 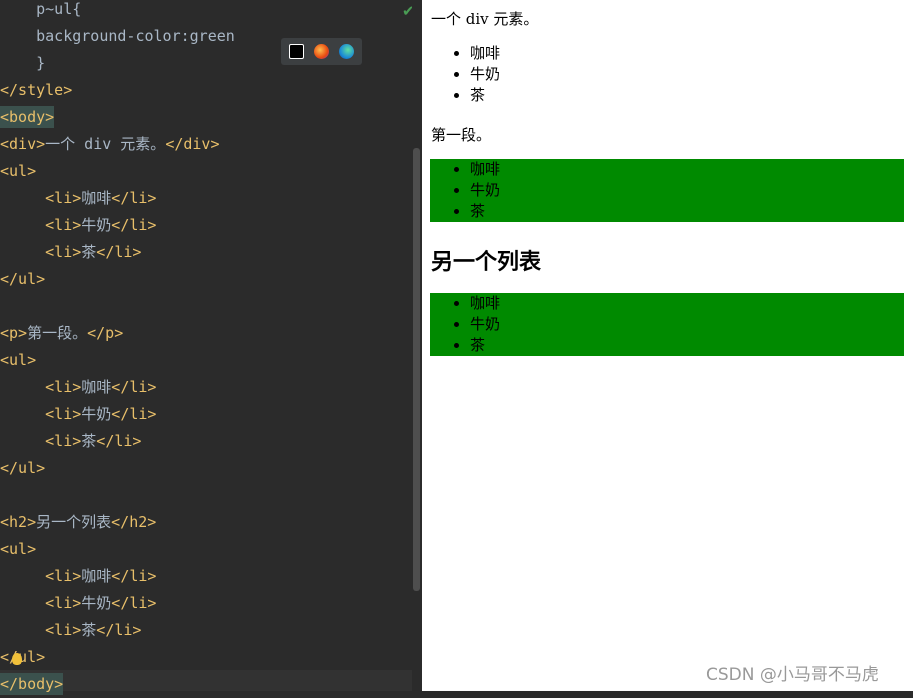 What do you see at coordinates (346, 51) in the screenshot?
I see `edge-icon` at bounding box center [346, 51].